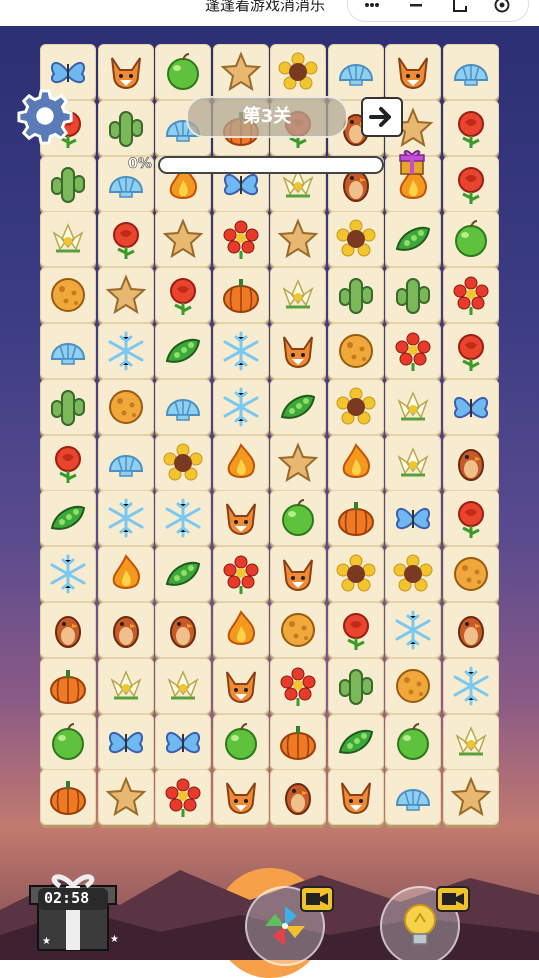 This screenshot has width=539, height=978. What do you see at coordinates (372, 6) in the screenshot?
I see `more-dots-icon` at bounding box center [372, 6].